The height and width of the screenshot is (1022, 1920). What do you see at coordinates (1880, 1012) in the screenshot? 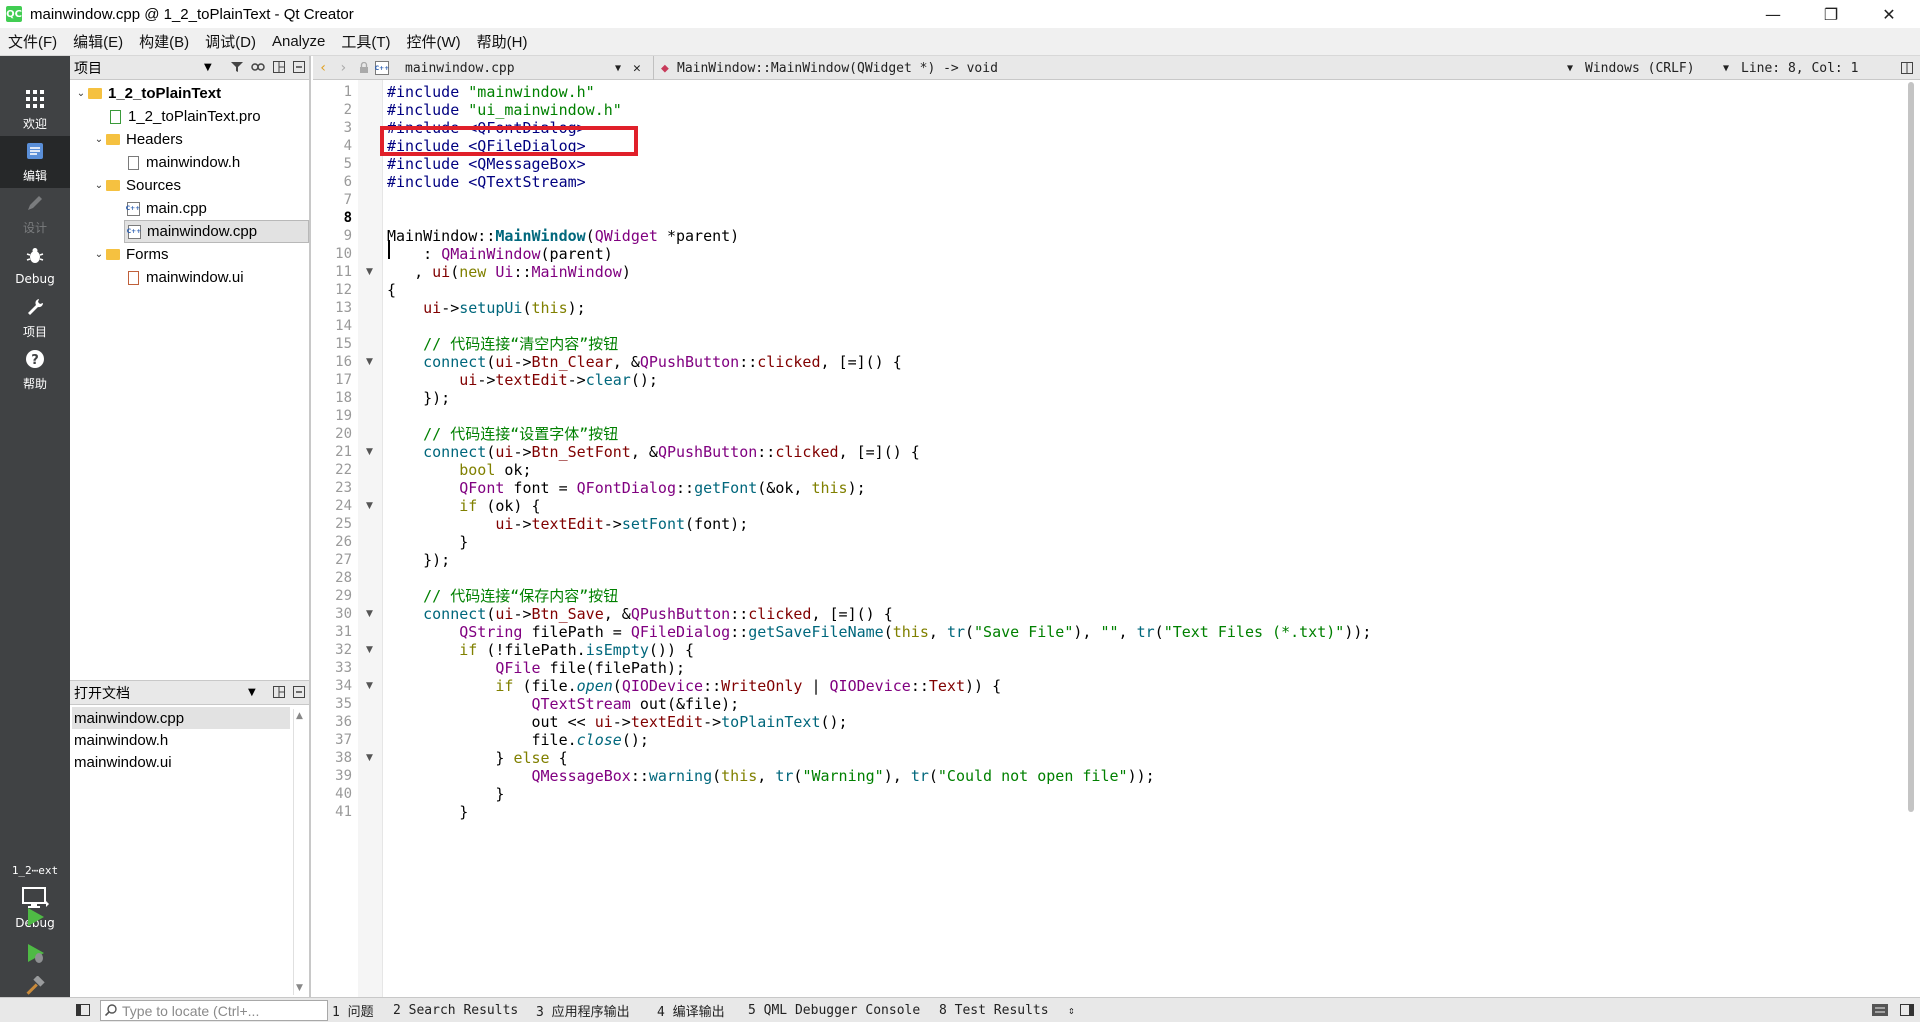
I see `progress-details-icon` at bounding box center [1880, 1012].